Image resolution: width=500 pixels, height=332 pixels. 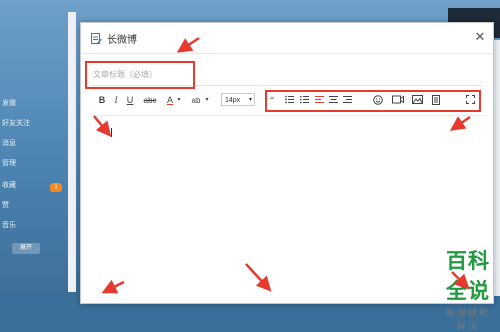 I want to click on bold-button: B, so click(x=102, y=100).